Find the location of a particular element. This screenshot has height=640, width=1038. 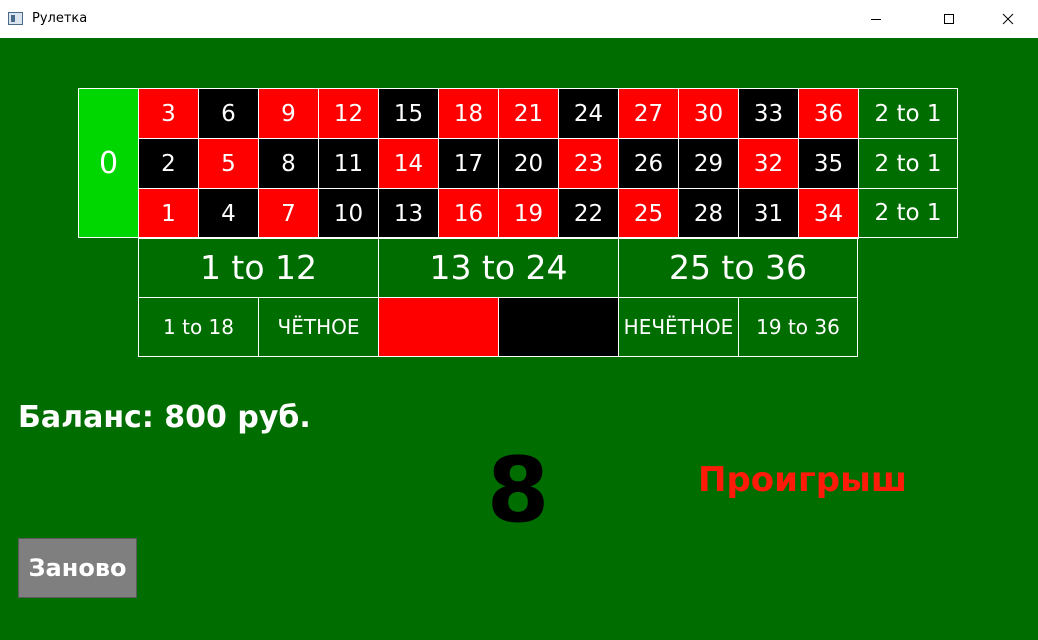

number-cell: 28 is located at coordinates (708, 213).